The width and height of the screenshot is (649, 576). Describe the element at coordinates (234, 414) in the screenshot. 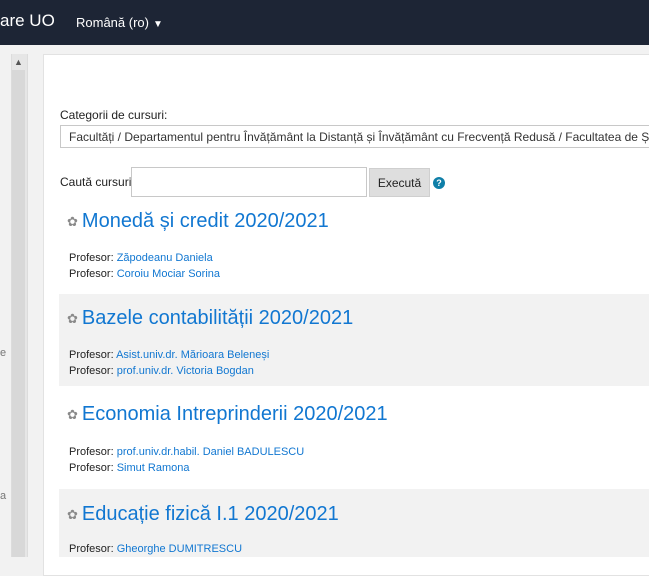

I see `course-title: Economia Intreprinderii 2020/2021` at that location.